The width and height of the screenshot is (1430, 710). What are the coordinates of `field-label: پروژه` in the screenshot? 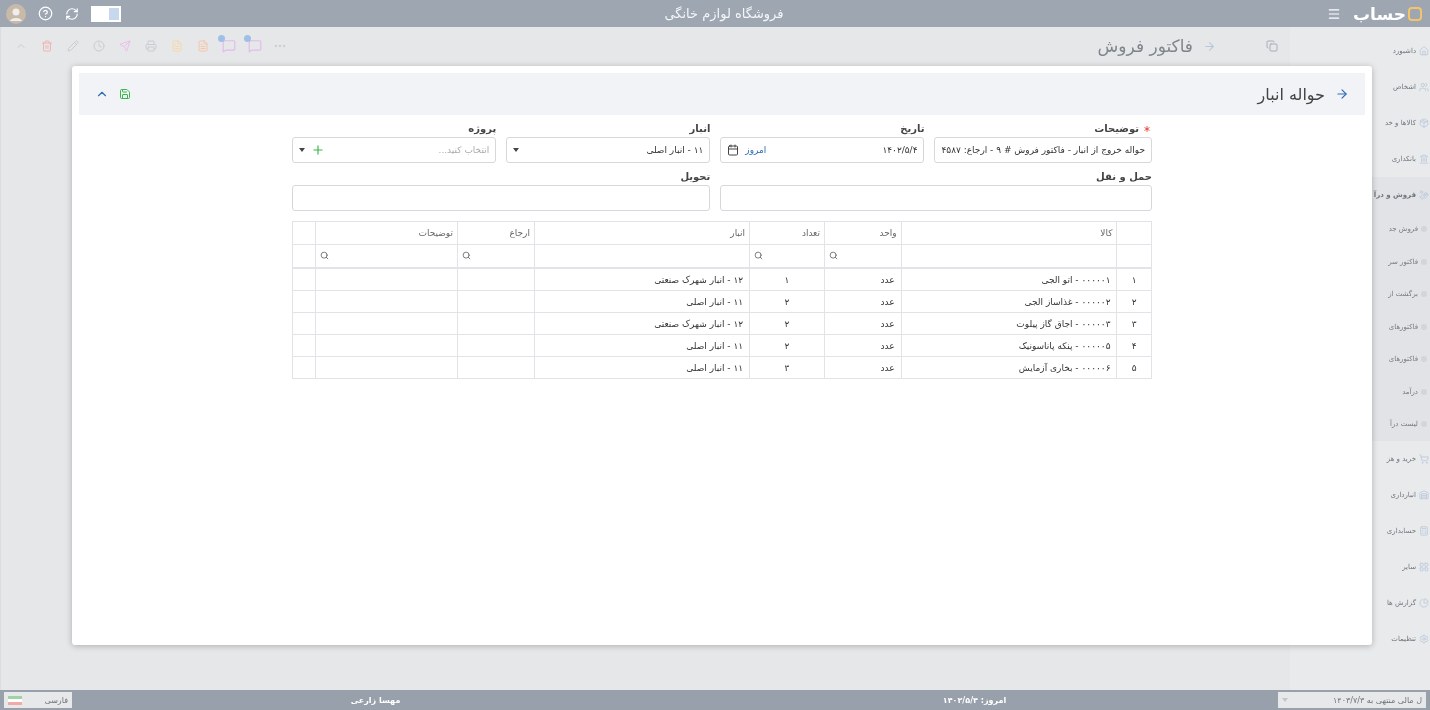 It's located at (482, 128).